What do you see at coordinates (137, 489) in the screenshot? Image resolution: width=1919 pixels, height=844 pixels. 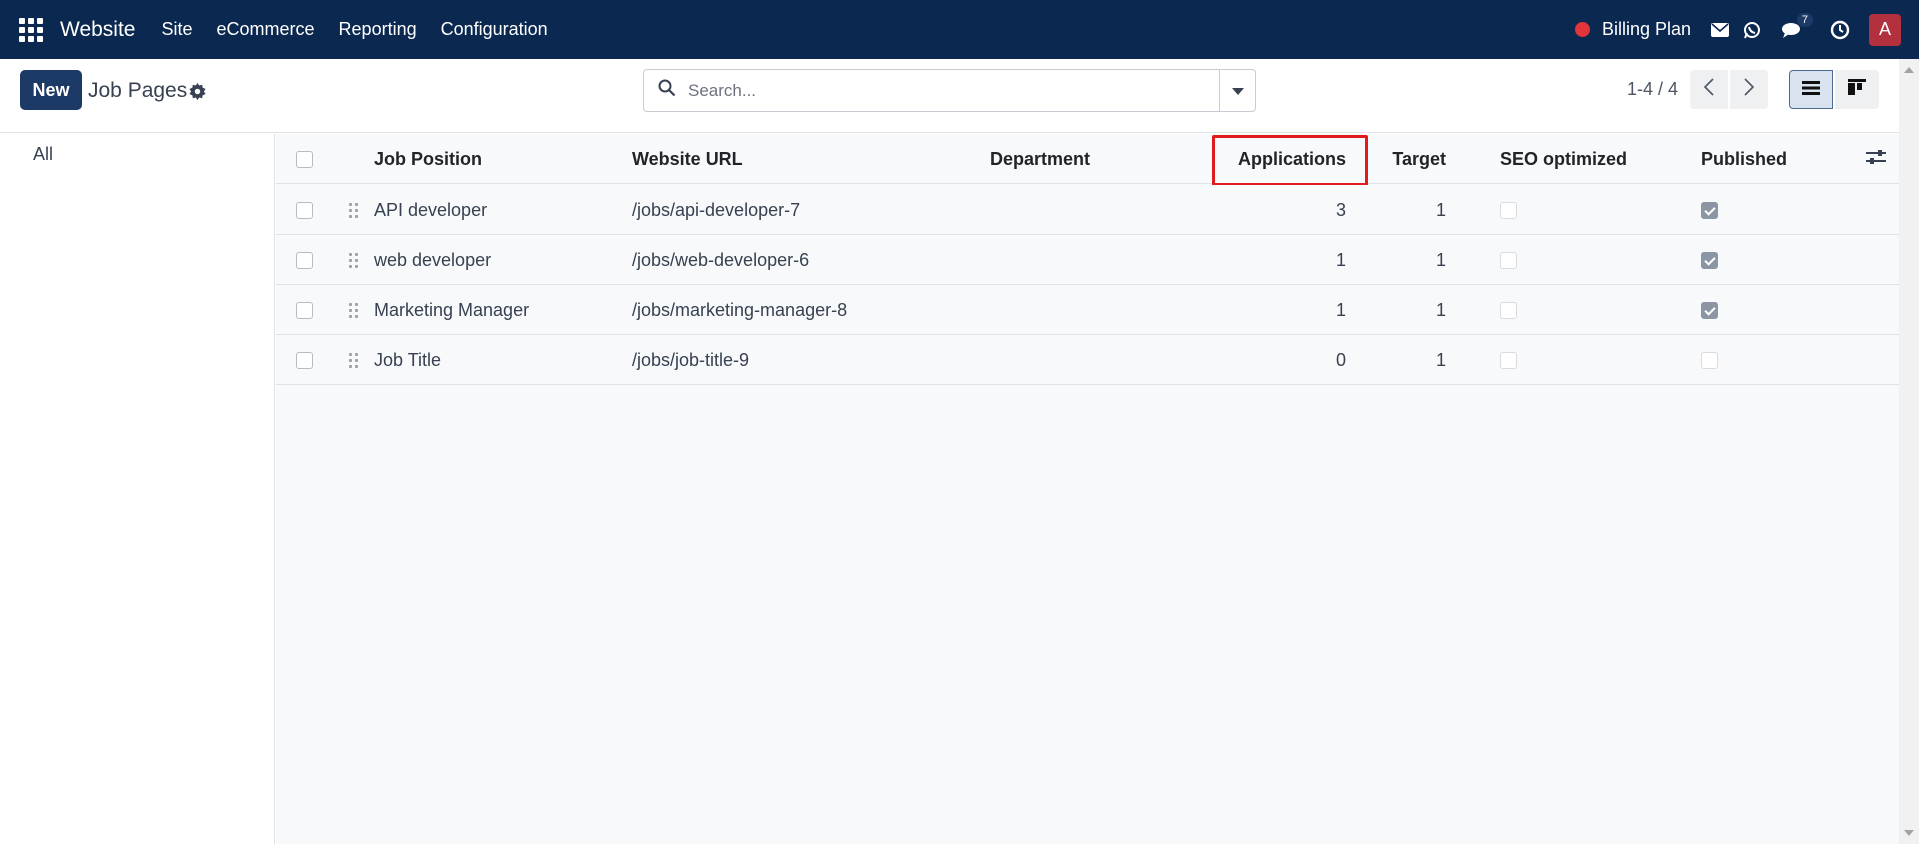 I see `sidebar-panel: All` at bounding box center [137, 489].